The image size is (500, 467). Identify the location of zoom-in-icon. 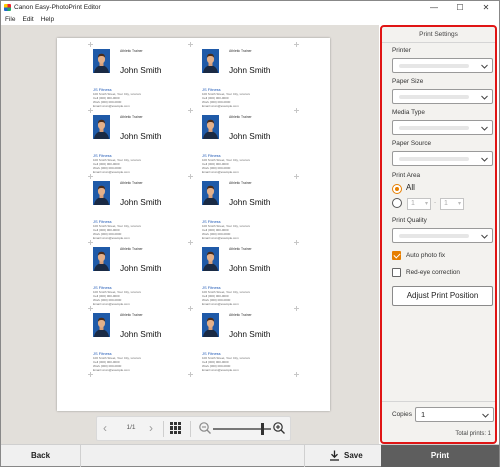
(279, 428).